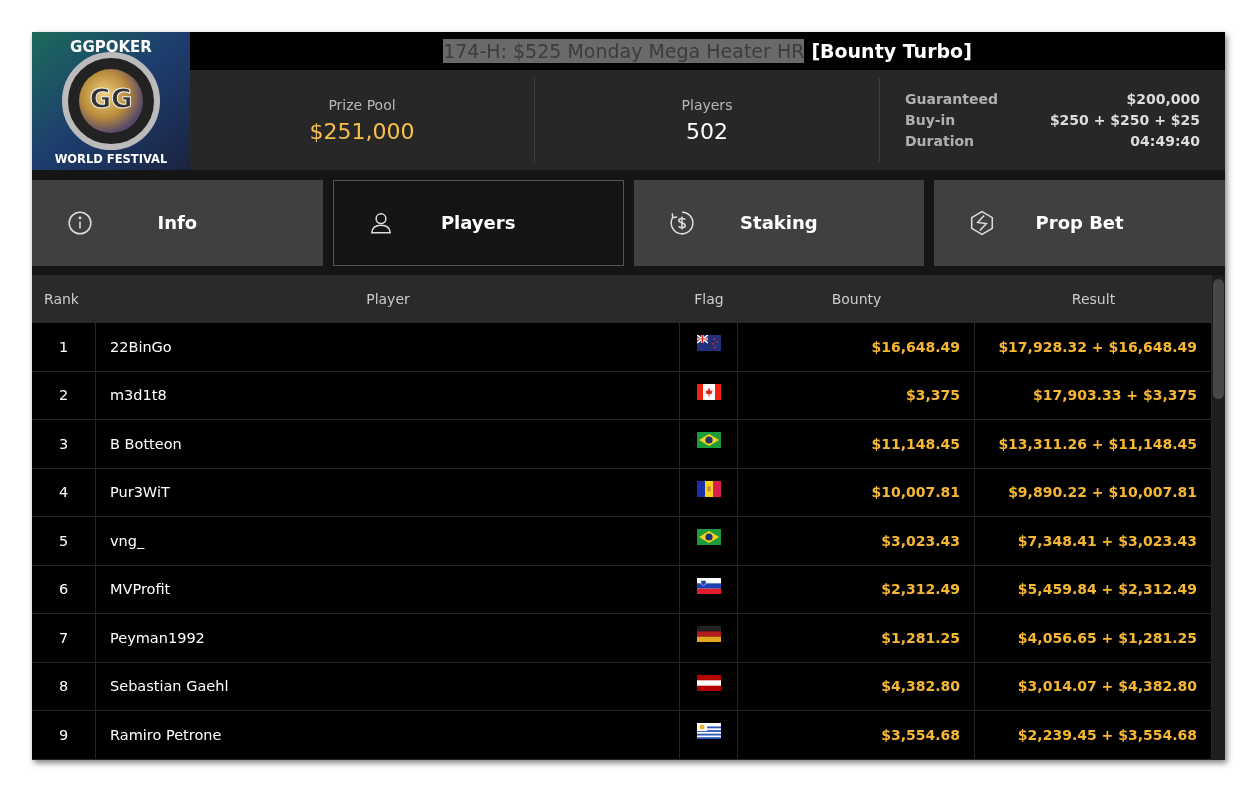  What do you see at coordinates (63, 589) in the screenshot?
I see `rank-cell: 6` at bounding box center [63, 589].